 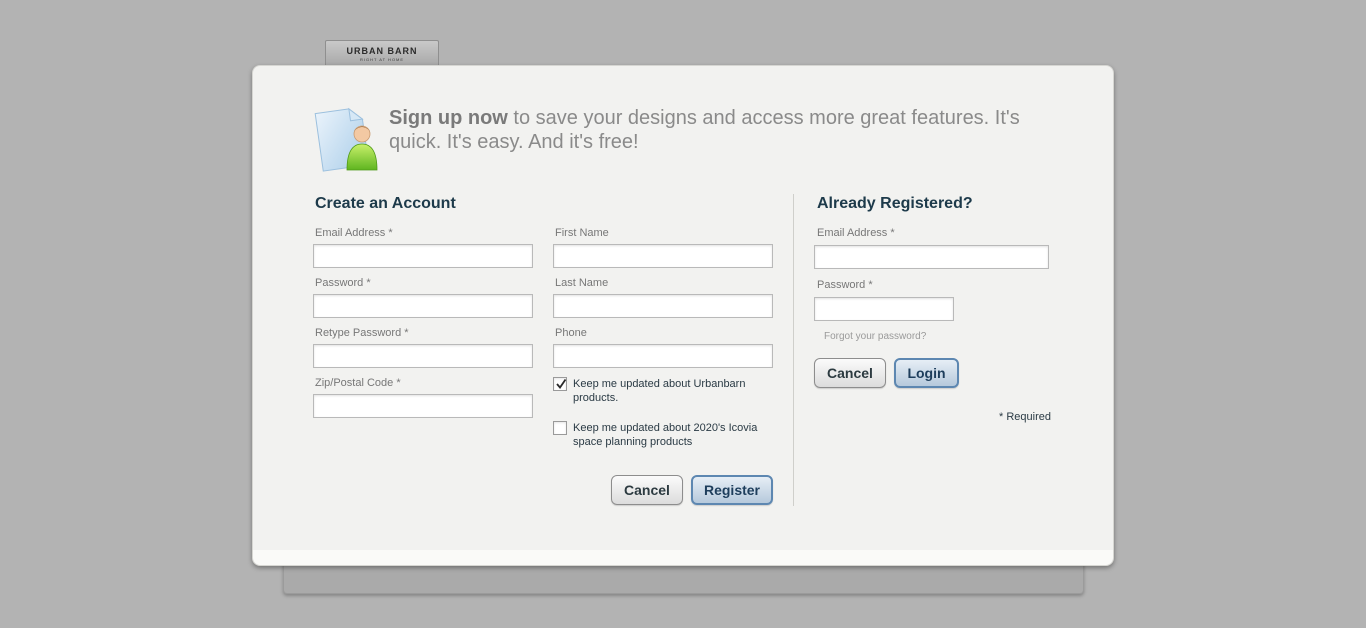 What do you see at coordinates (343, 283) in the screenshot?
I see `signup-password-label: Password *` at bounding box center [343, 283].